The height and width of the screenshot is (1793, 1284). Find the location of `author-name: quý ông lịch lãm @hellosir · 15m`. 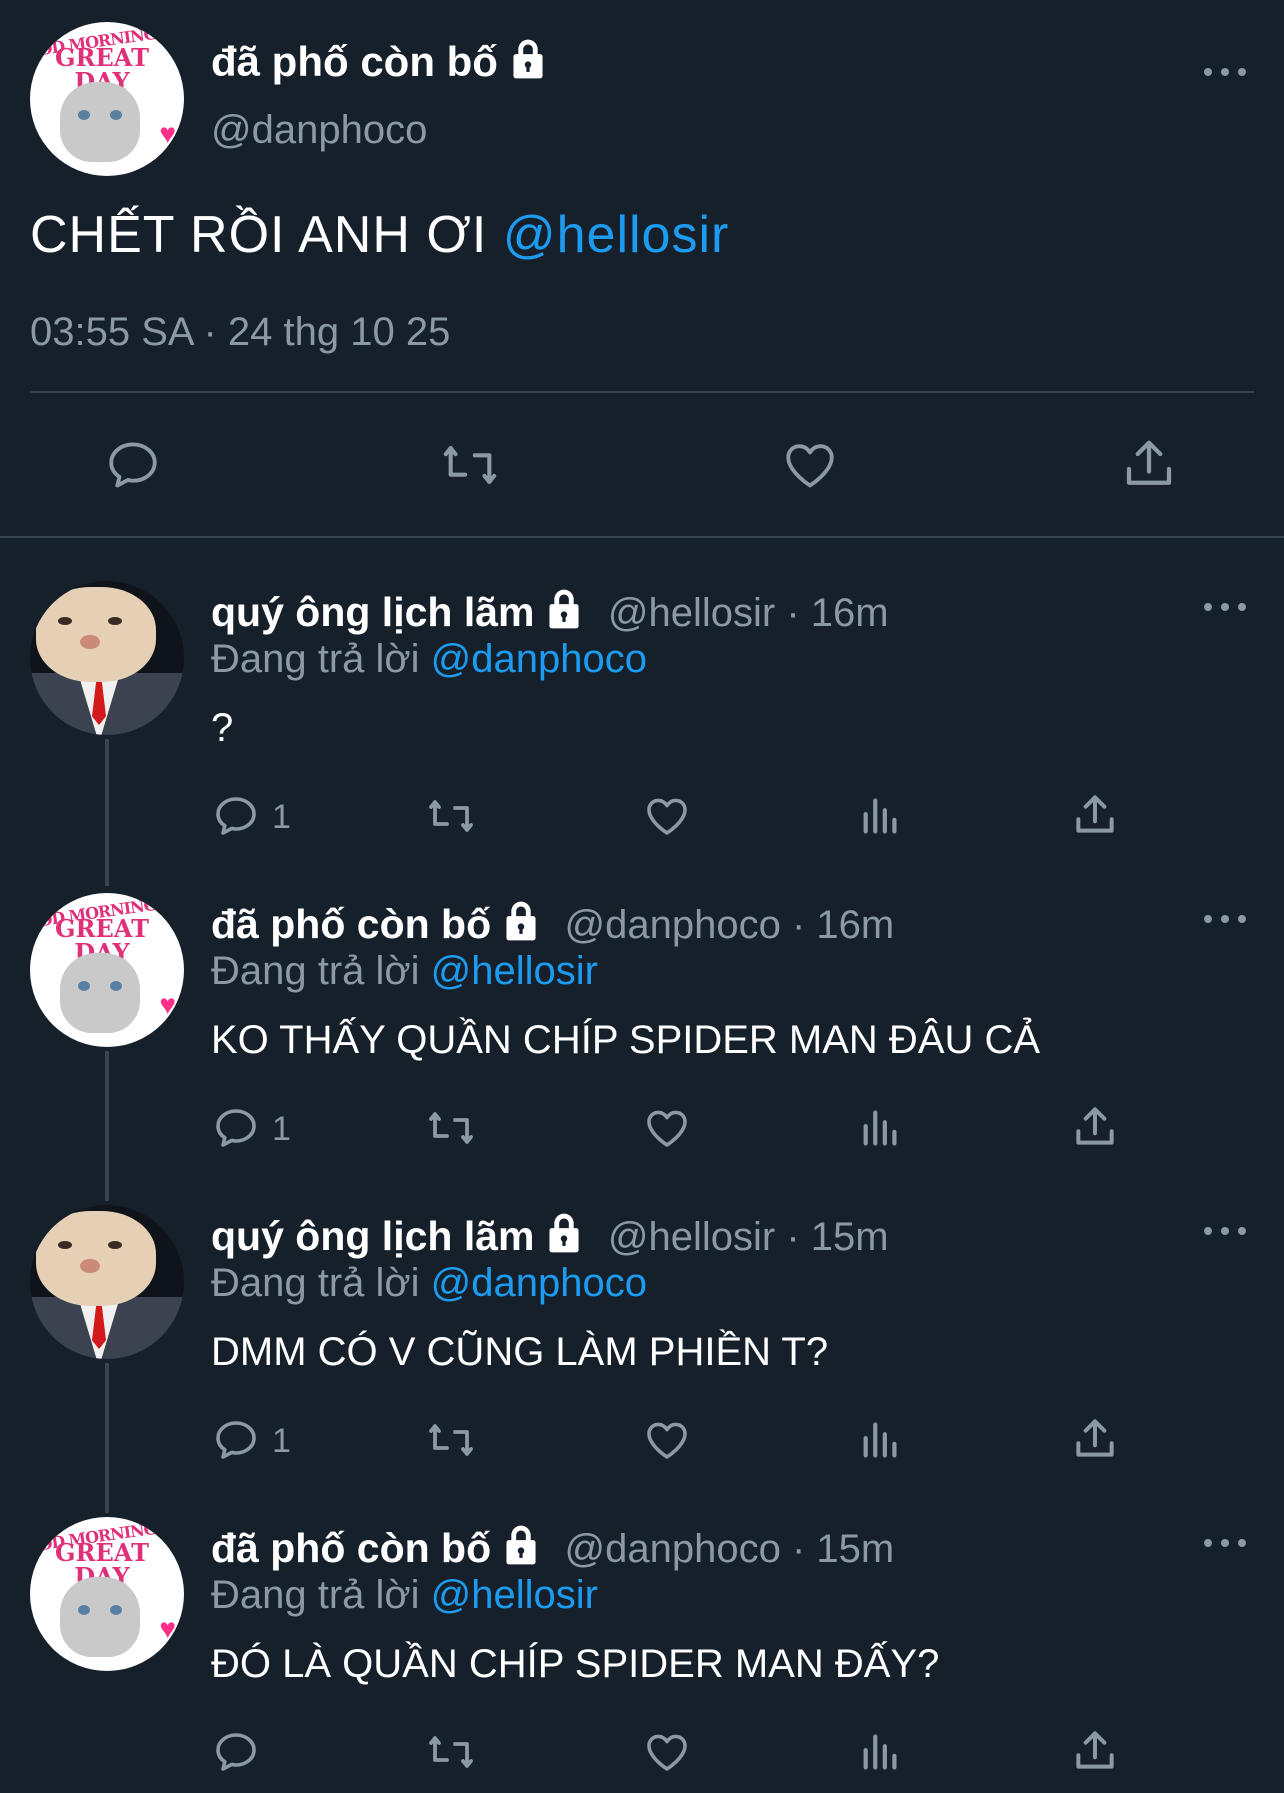

author-name: quý ông lịch lãm @hellosir · 15m is located at coordinates (550, 1236).